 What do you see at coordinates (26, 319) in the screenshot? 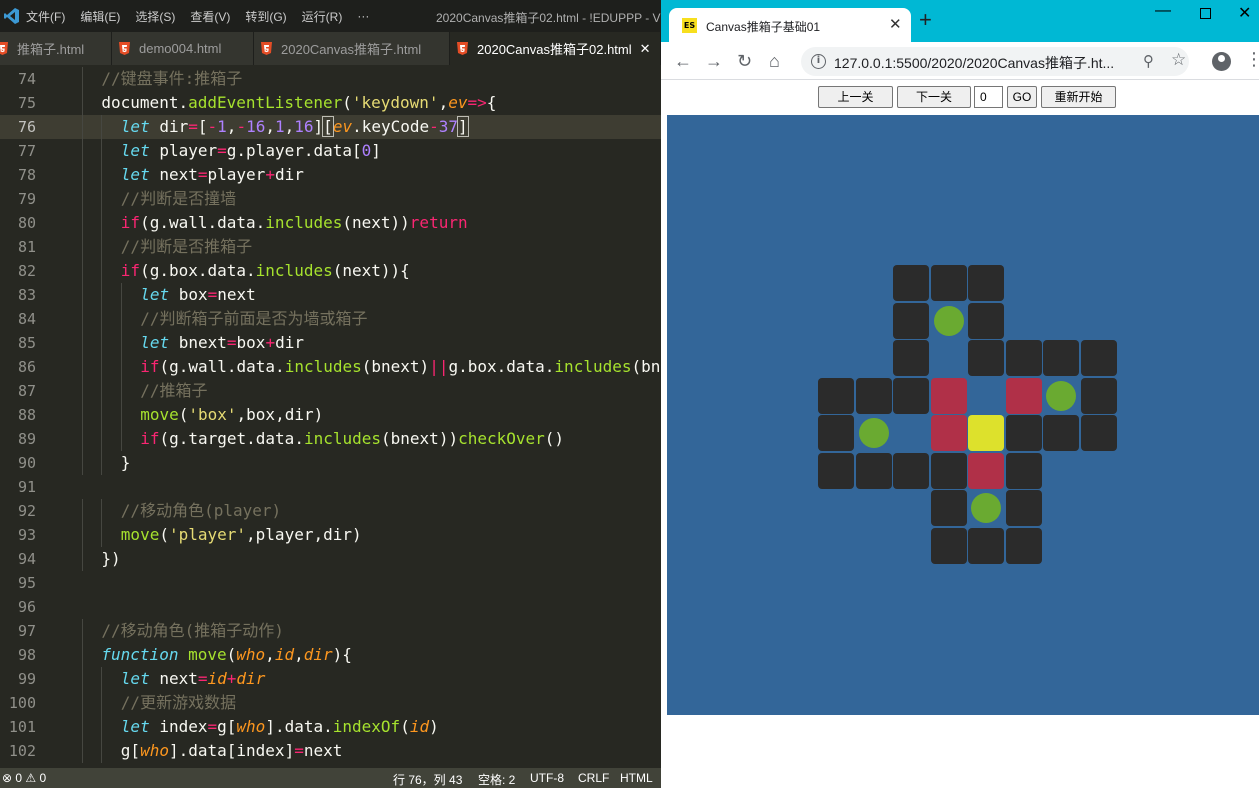
I see `line-number: 84` at bounding box center [26, 319].